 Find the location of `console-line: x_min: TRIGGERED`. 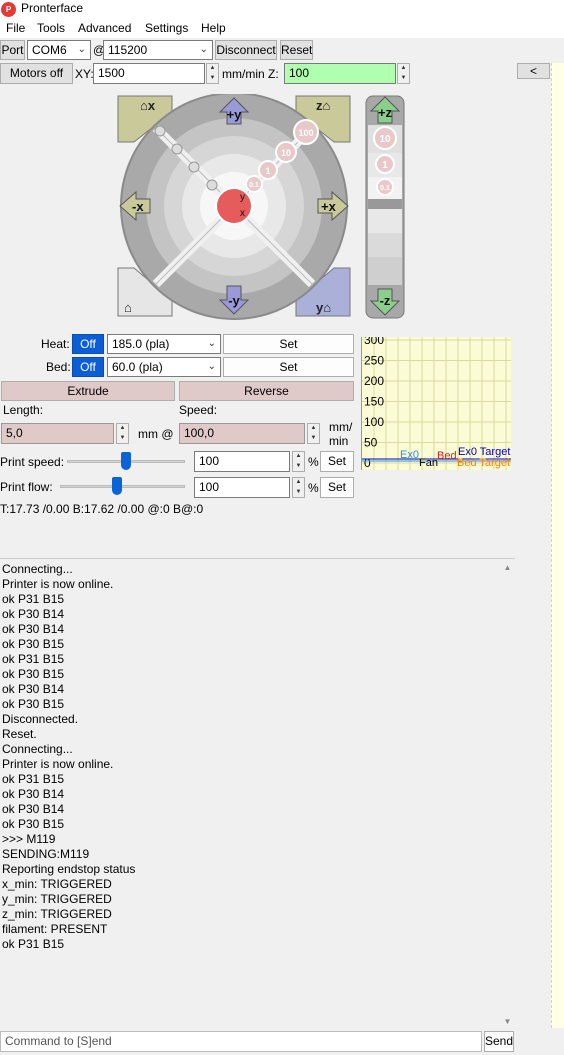

console-line: x_min: TRIGGERED is located at coordinates (57, 884).